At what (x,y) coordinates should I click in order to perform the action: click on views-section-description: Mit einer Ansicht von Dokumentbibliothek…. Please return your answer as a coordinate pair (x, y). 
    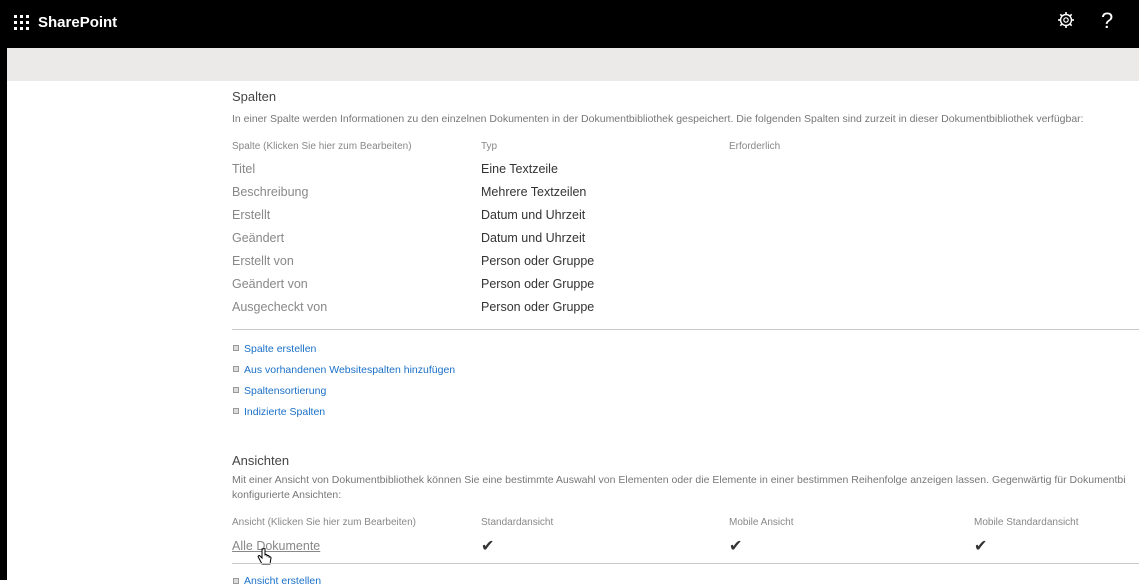
    Looking at the image, I should click on (679, 480).